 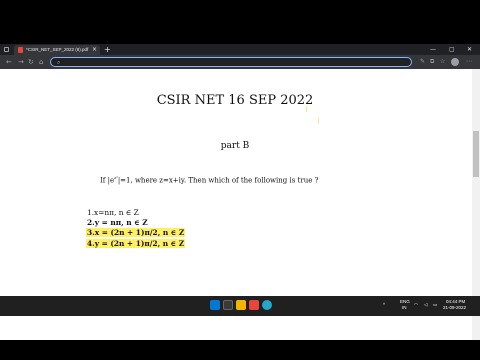 What do you see at coordinates (59, 62) in the screenshot?
I see `search-icon: ⌕` at bounding box center [59, 62].